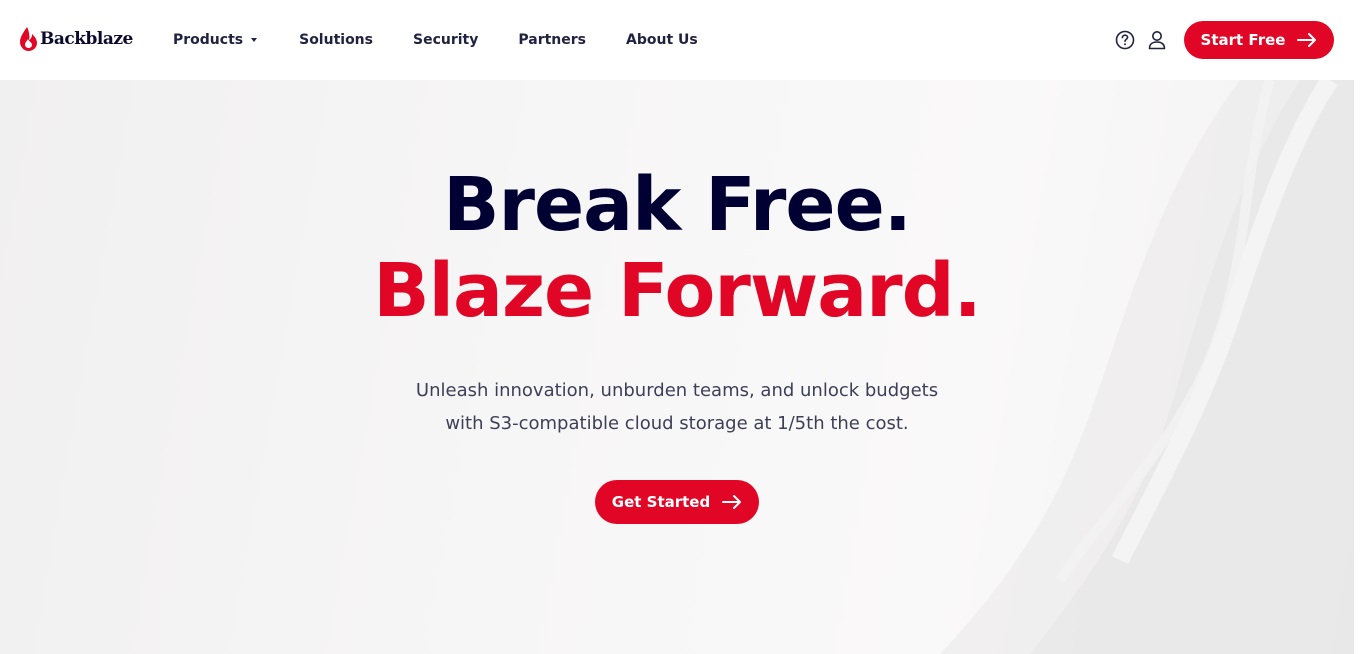 The image size is (1366, 654). I want to click on caret-down-icon, so click(254, 40).